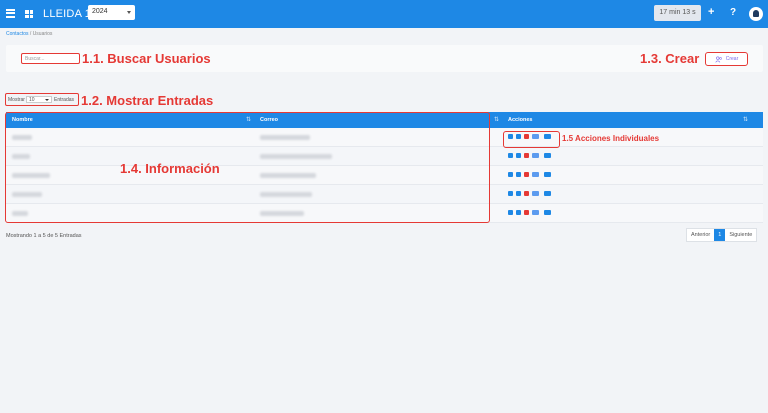 The height and width of the screenshot is (413, 768). I want to click on breadcrumb-current: Usuarios, so click(42, 34).